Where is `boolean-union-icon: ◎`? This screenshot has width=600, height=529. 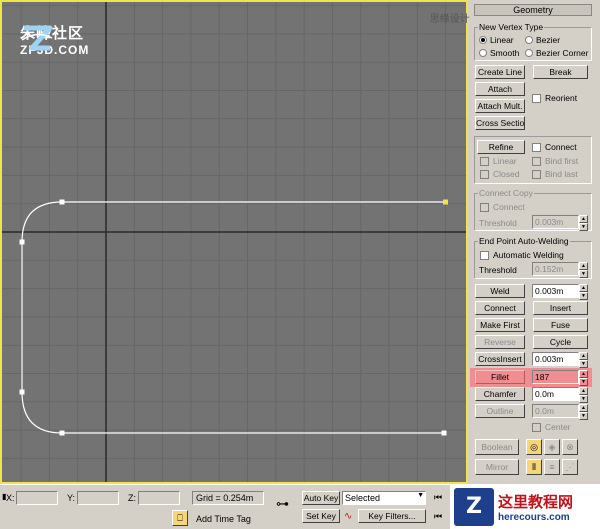
boolean-union-icon: ◎ is located at coordinates (534, 447).